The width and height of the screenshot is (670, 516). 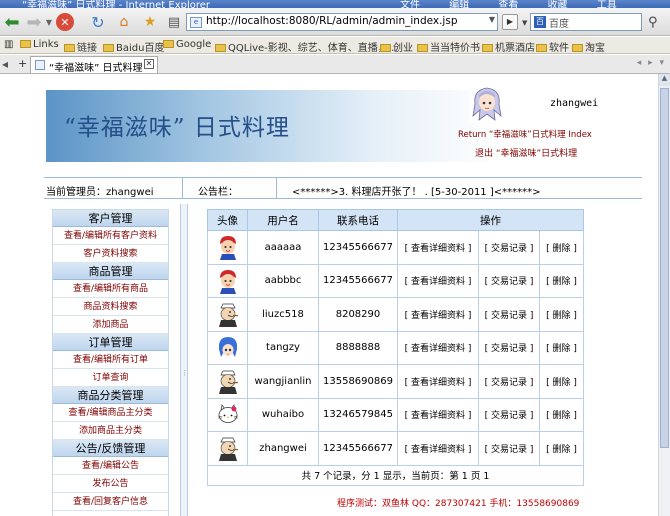 I want to click on search-icon: ⚲, so click(x=653, y=22).